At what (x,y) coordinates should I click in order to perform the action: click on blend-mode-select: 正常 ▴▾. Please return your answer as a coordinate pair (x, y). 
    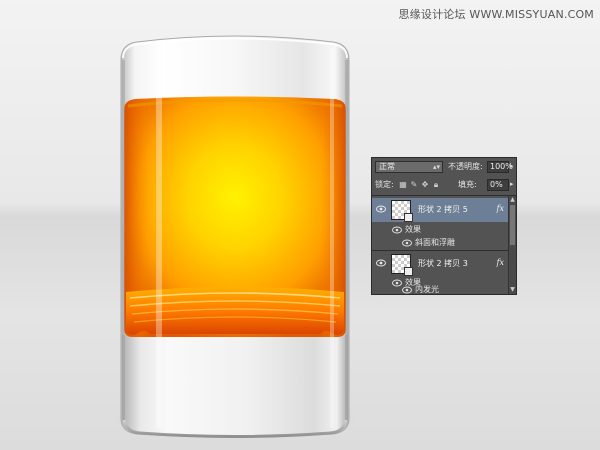
    Looking at the image, I should click on (409, 167).